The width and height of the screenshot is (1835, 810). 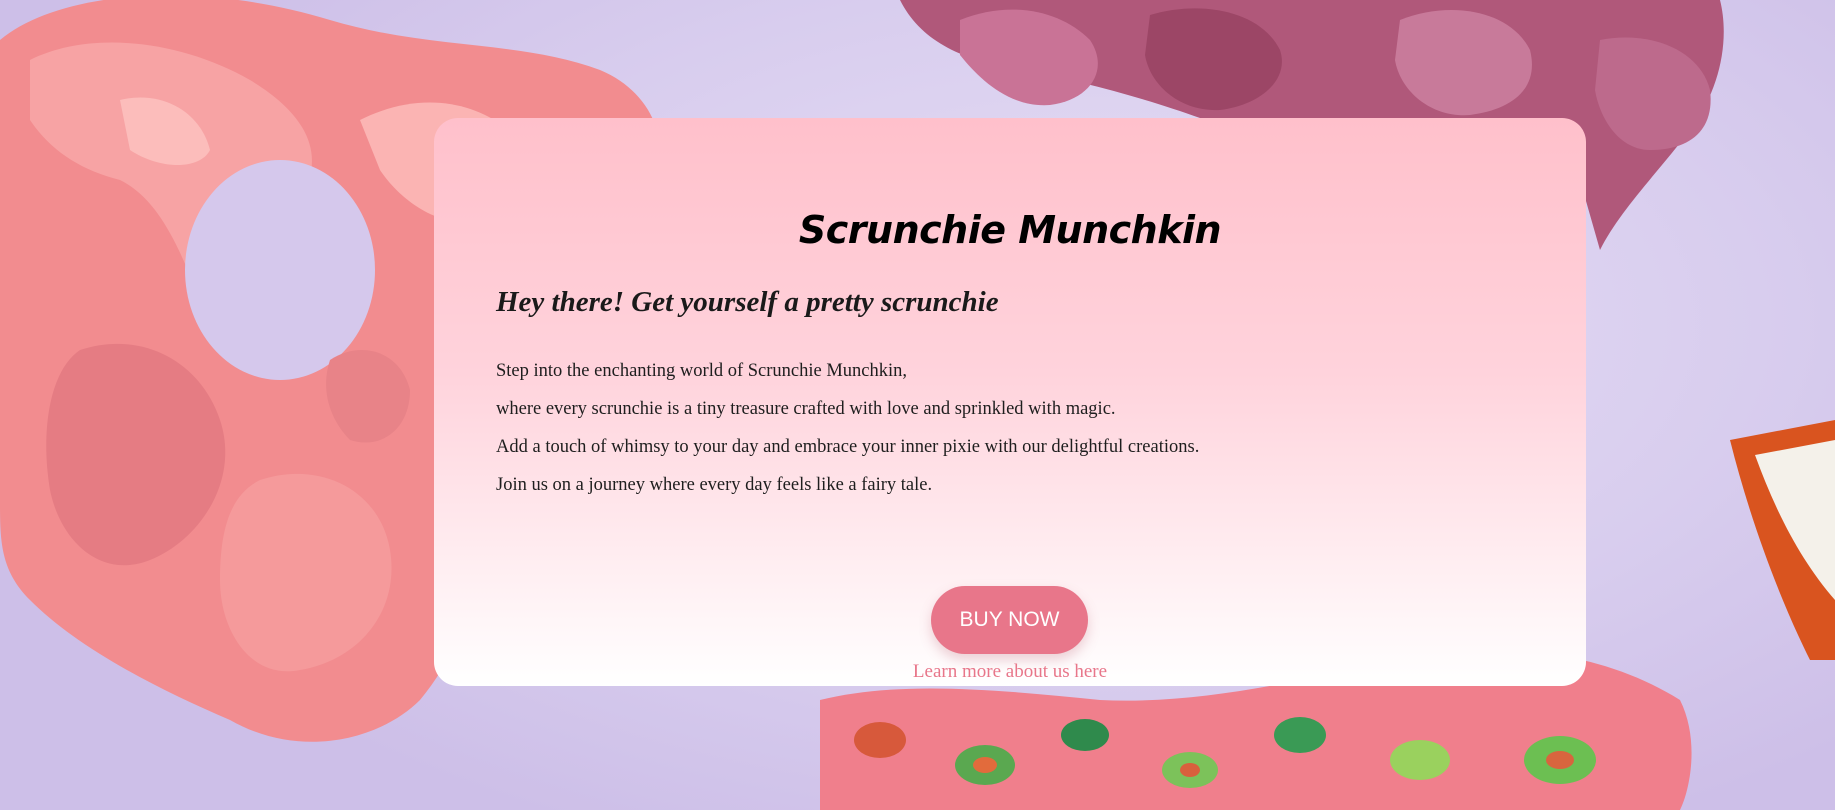 What do you see at coordinates (1009, 620) in the screenshot?
I see `buy-now-button: BUY NOW` at bounding box center [1009, 620].